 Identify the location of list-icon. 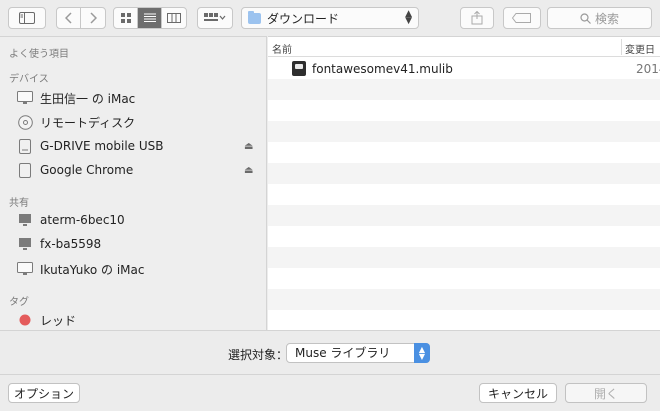
(149, 17).